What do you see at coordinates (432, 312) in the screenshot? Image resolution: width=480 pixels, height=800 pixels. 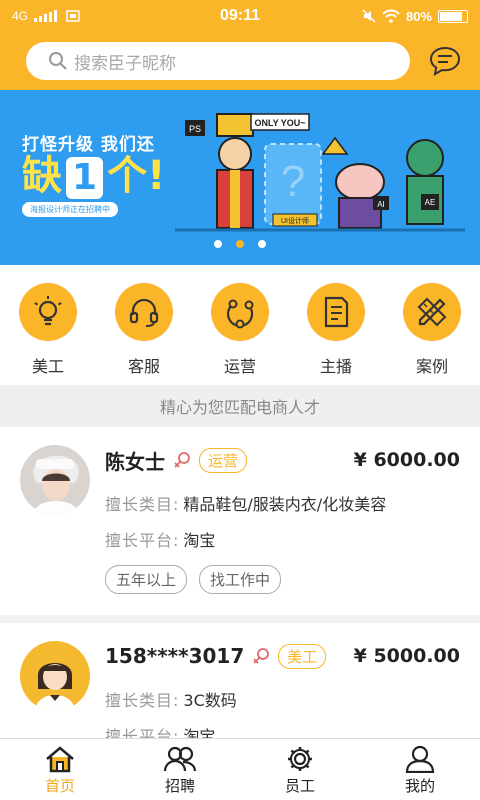 I see `pencil-ruler-icon` at bounding box center [432, 312].